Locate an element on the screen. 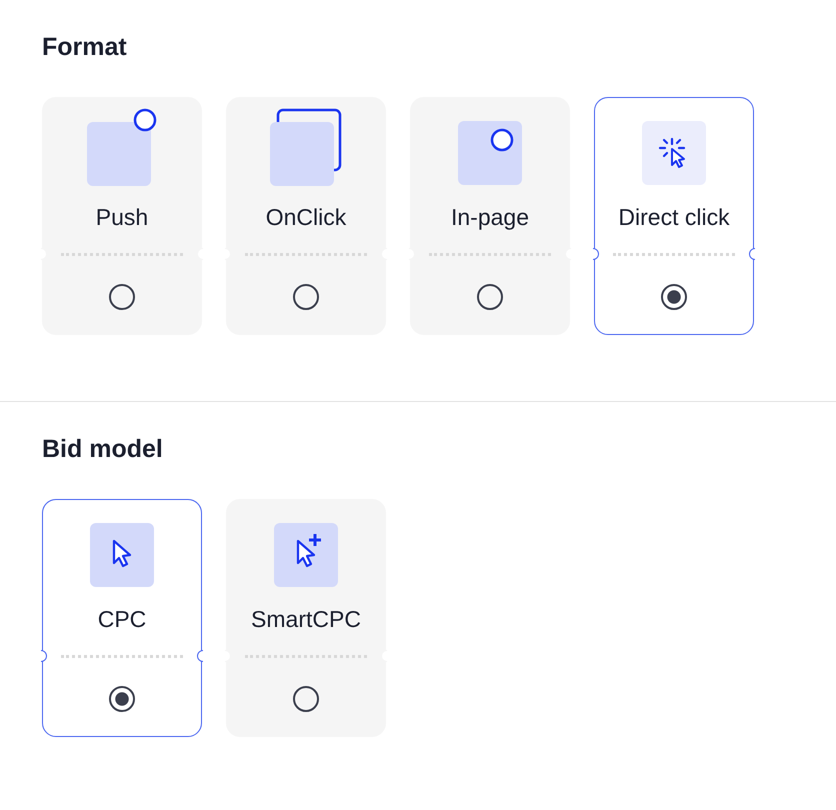  option-card: SmartCPC is located at coordinates (306, 618).